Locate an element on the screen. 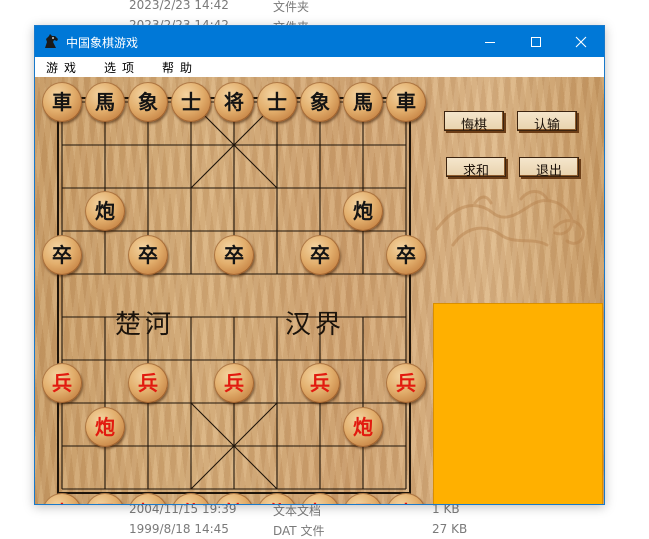 The image size is (649, 539). exit-label: 退出 is located at coordinates (548, 171).